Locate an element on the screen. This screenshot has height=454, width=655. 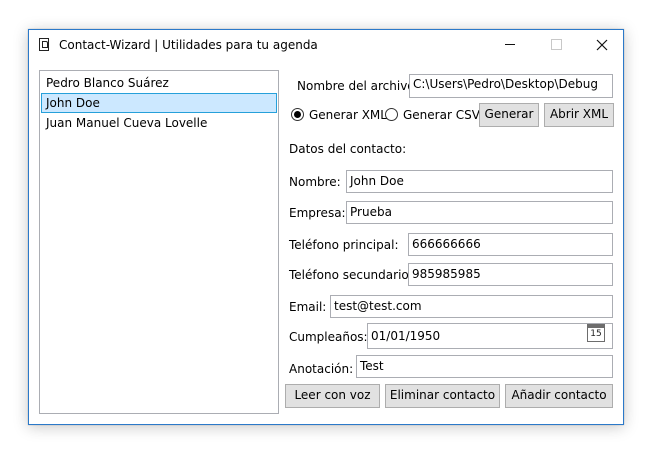
open-xml-button: Abrir XML is located at coordinates (579, 115).